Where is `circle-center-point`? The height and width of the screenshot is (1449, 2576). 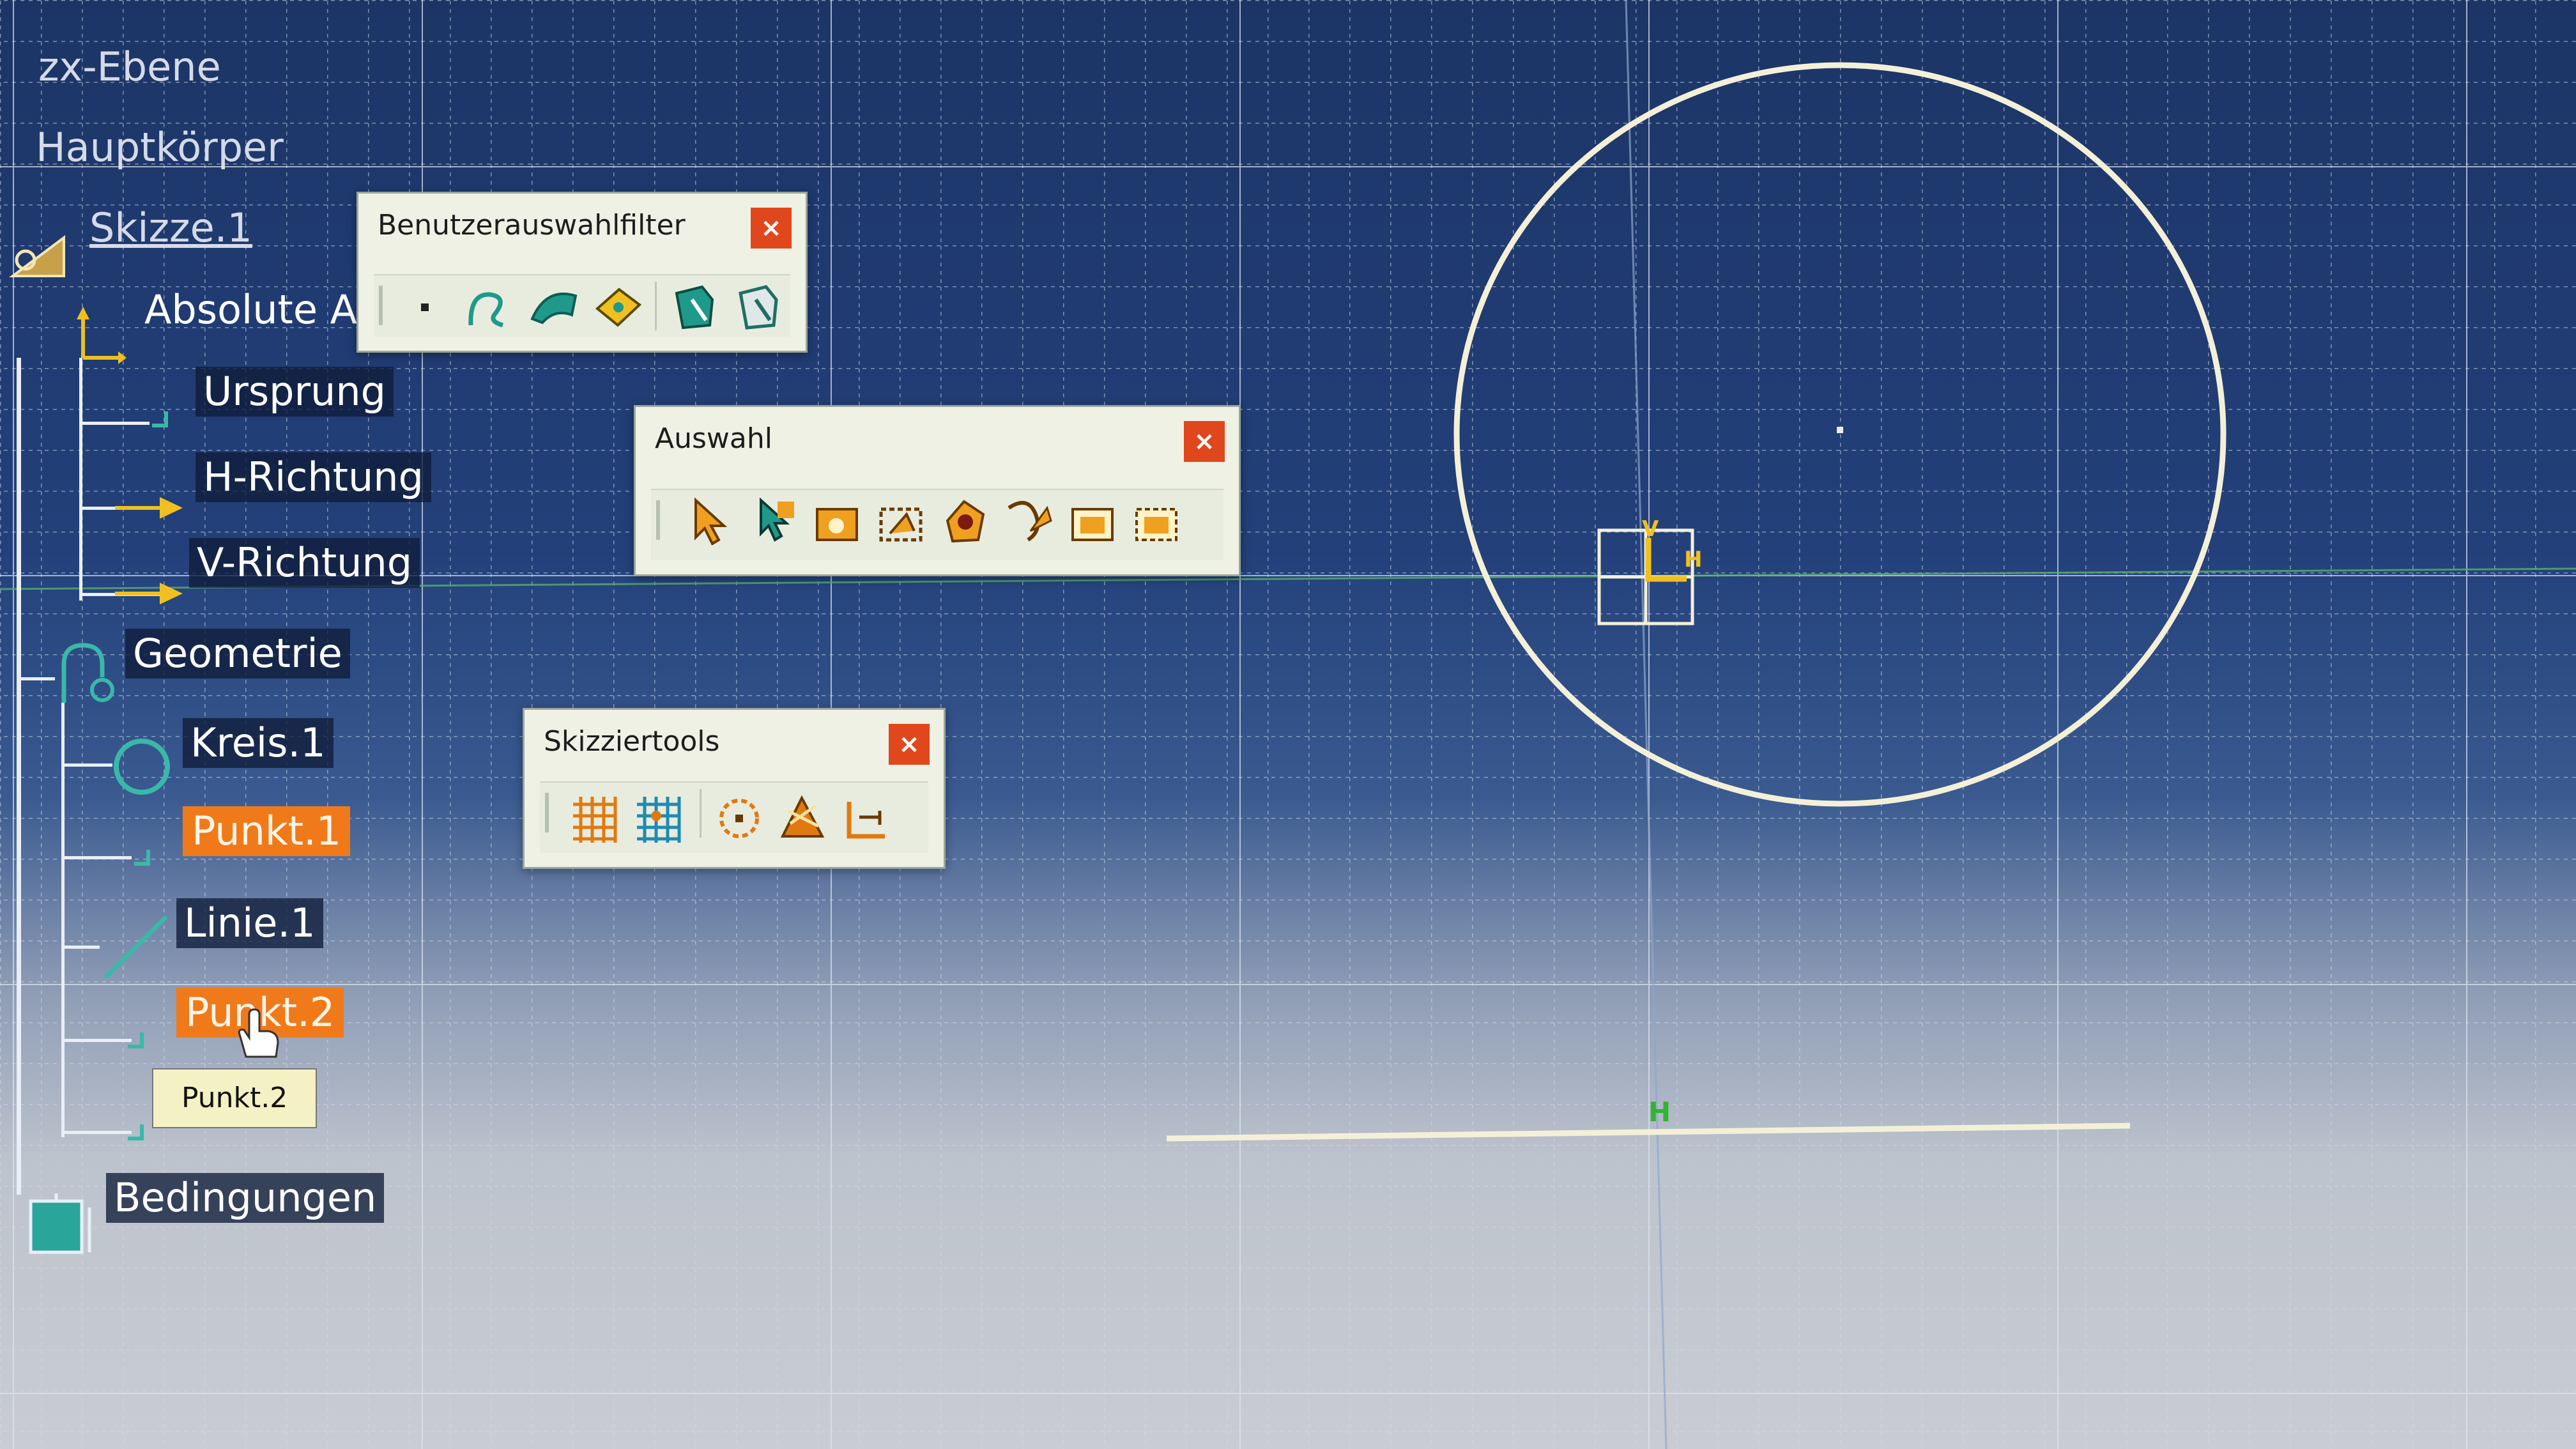
circle-center-point is located at coordinates (1840, 430).